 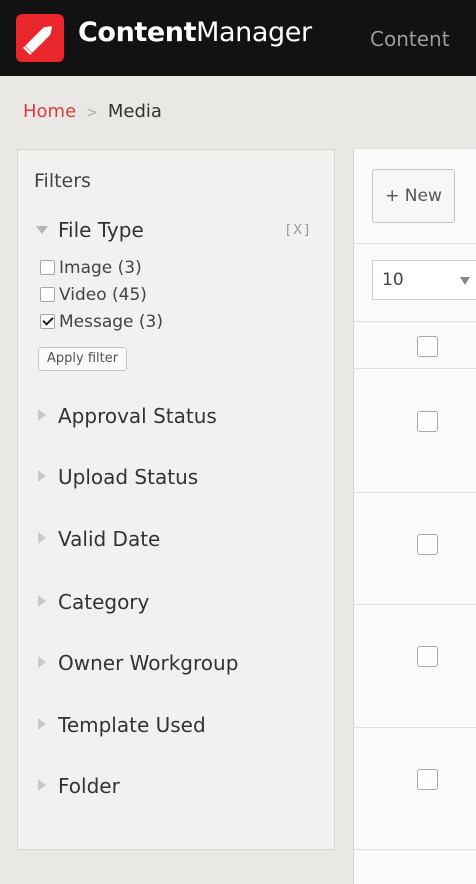 I want to click on new-button: + New, so click(x=413, y=196).